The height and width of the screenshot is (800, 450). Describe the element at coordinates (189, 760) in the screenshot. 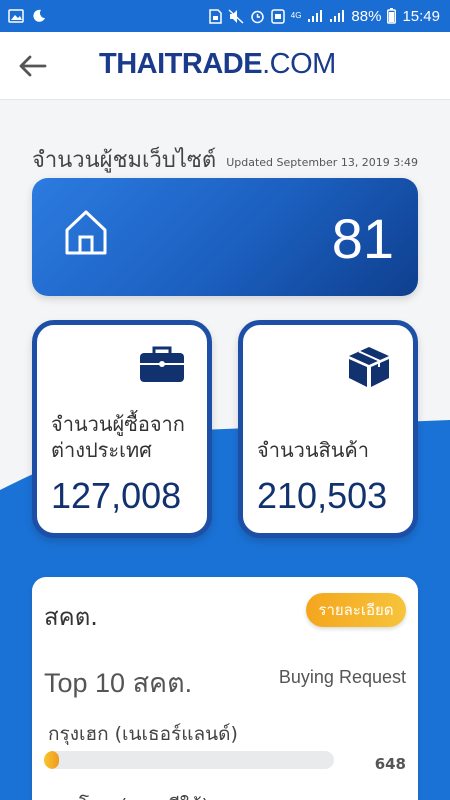

I see `buying-request-progress` at that location.